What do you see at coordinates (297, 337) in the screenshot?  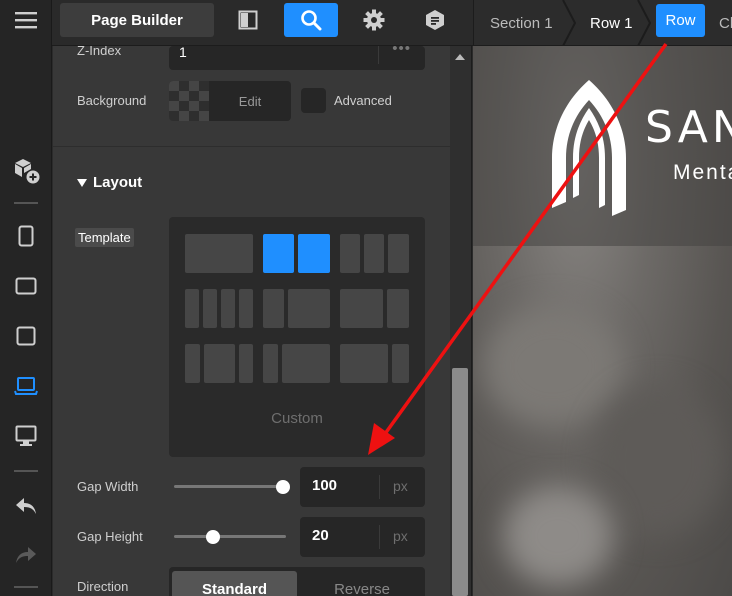 I see `template-grid: Custom` at bounding box center [297, 337].